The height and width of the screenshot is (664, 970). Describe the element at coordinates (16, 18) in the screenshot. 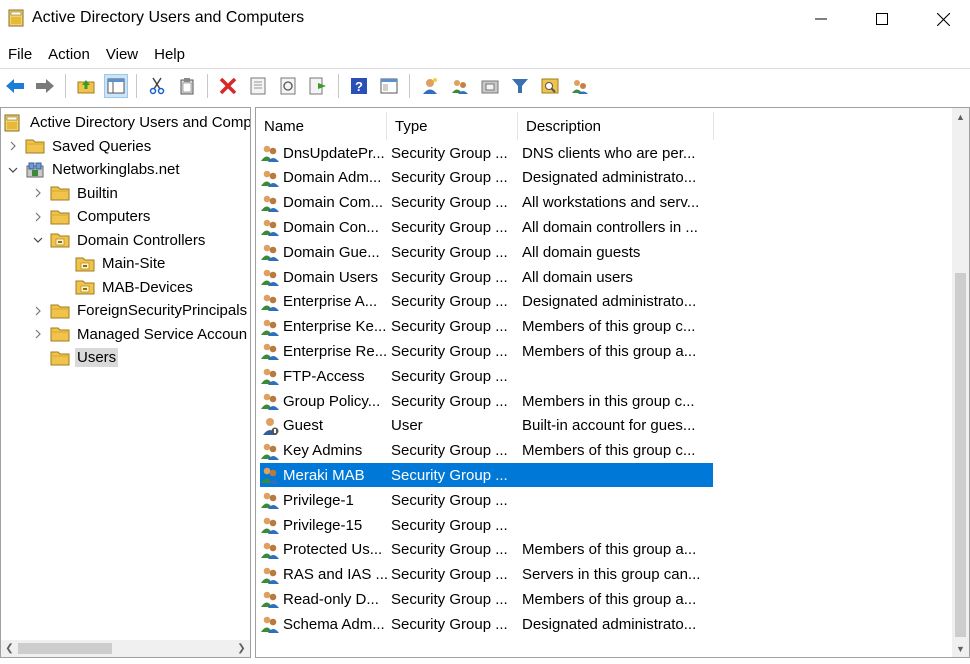

I see `aduc-app-icon` at that location.